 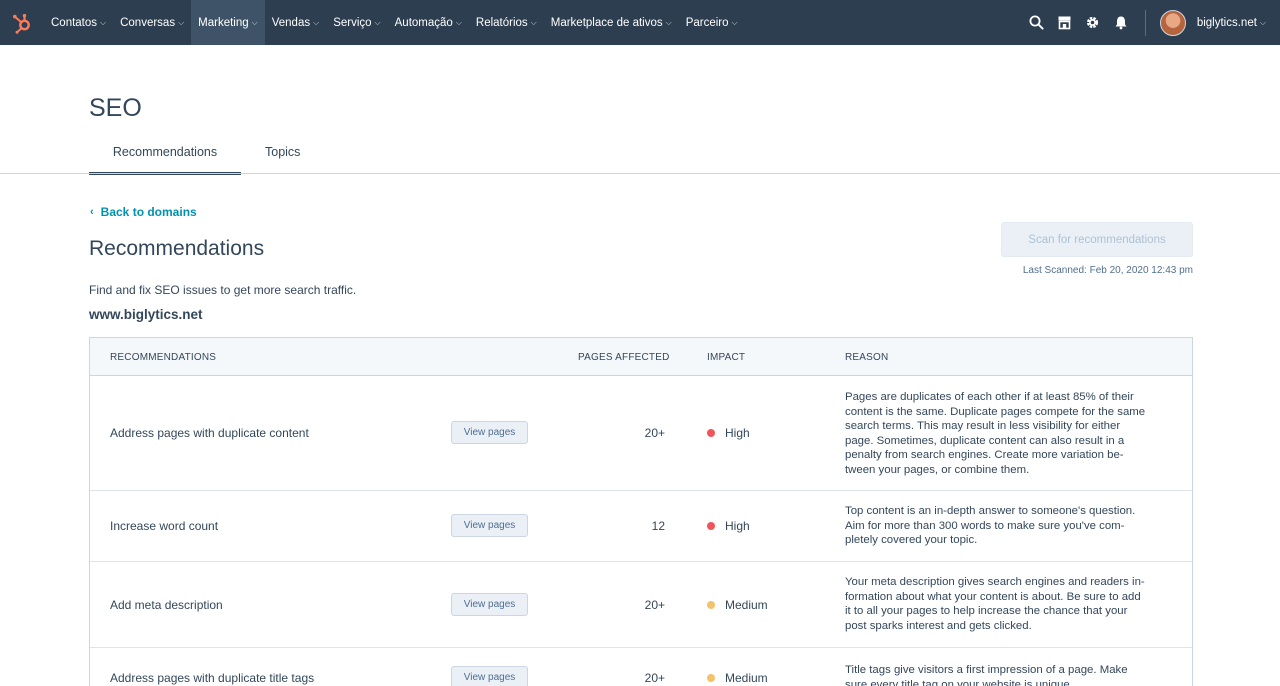 I want to click on settings-icon, so click(x=1093, y=22).